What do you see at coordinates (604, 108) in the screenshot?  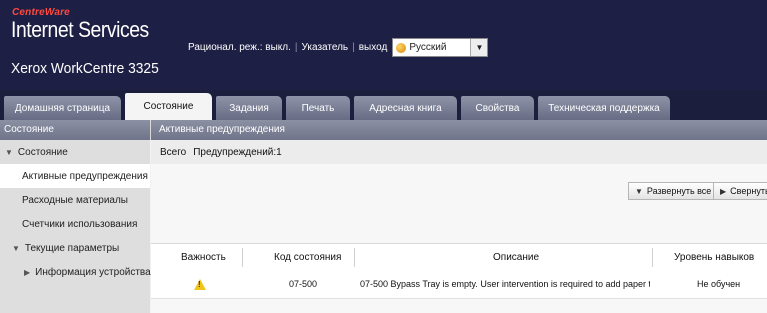 I see `tab-support: Техническая поддержка` at bounding box center [604, 108].